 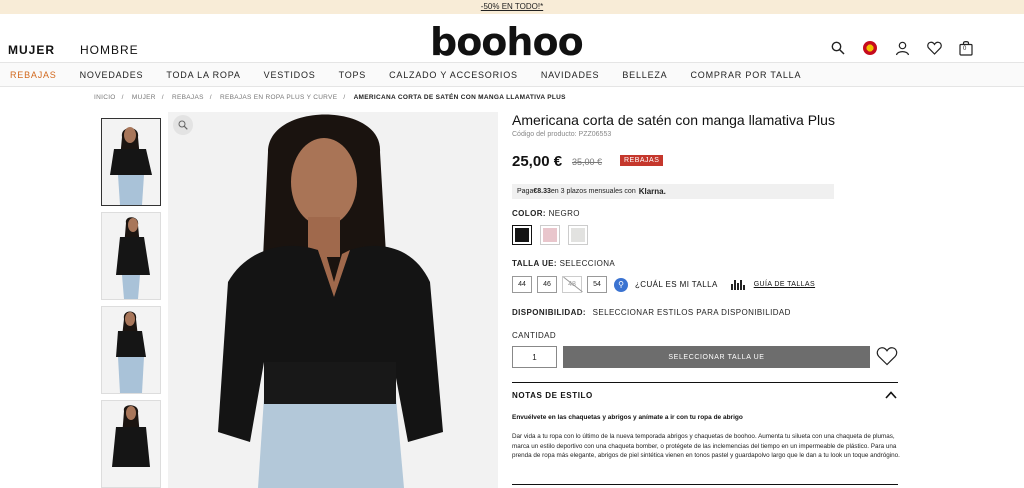 I want to click on swatch-pink, so click(x=550, y=235).